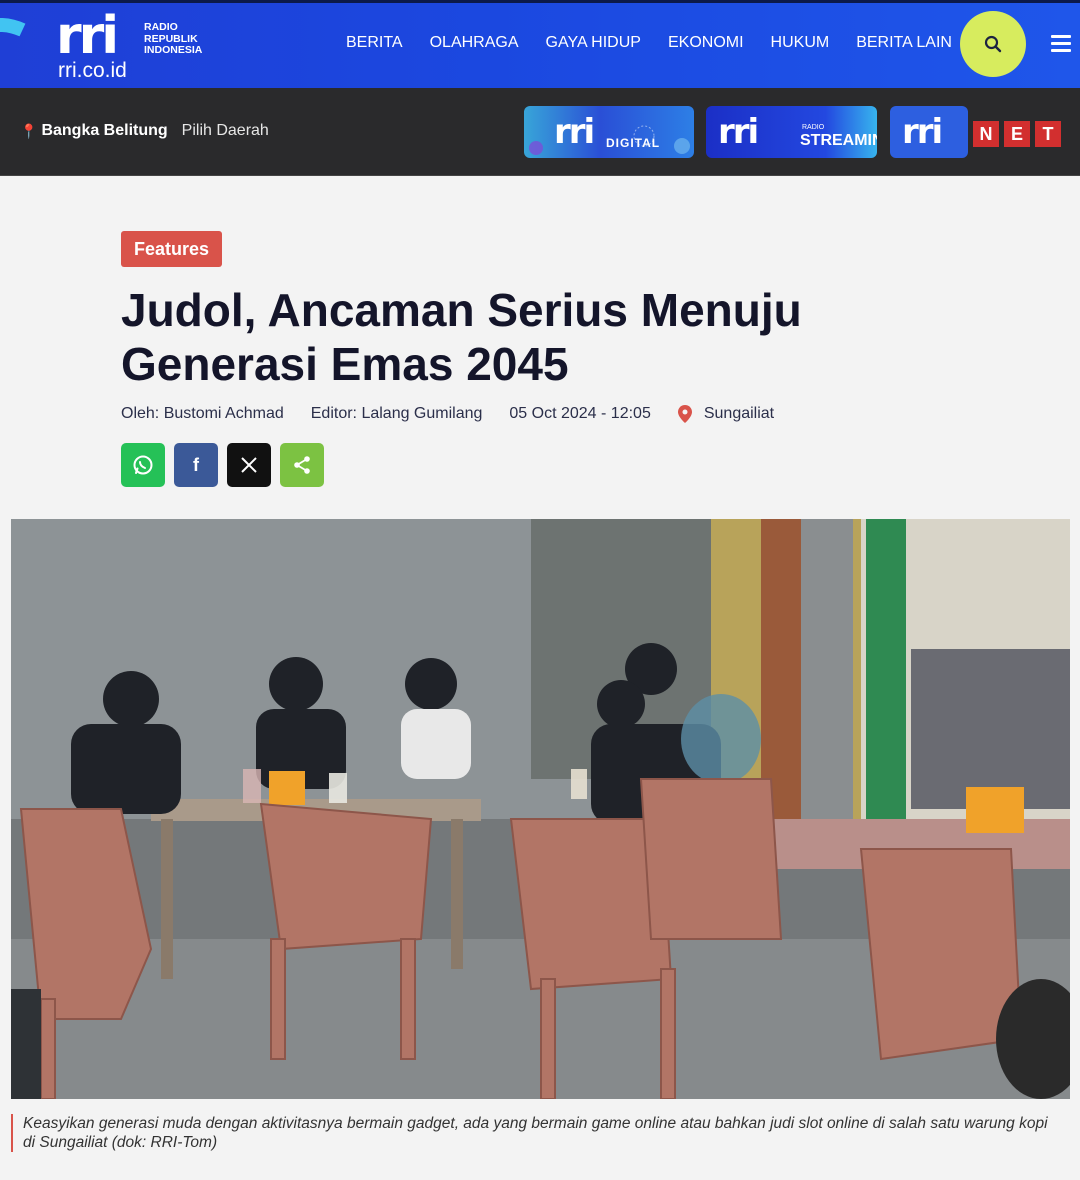  Describe the element at coordinates (633, 143) in the screenshot. I see `rri-digital-label: DIGITAL` at that location.